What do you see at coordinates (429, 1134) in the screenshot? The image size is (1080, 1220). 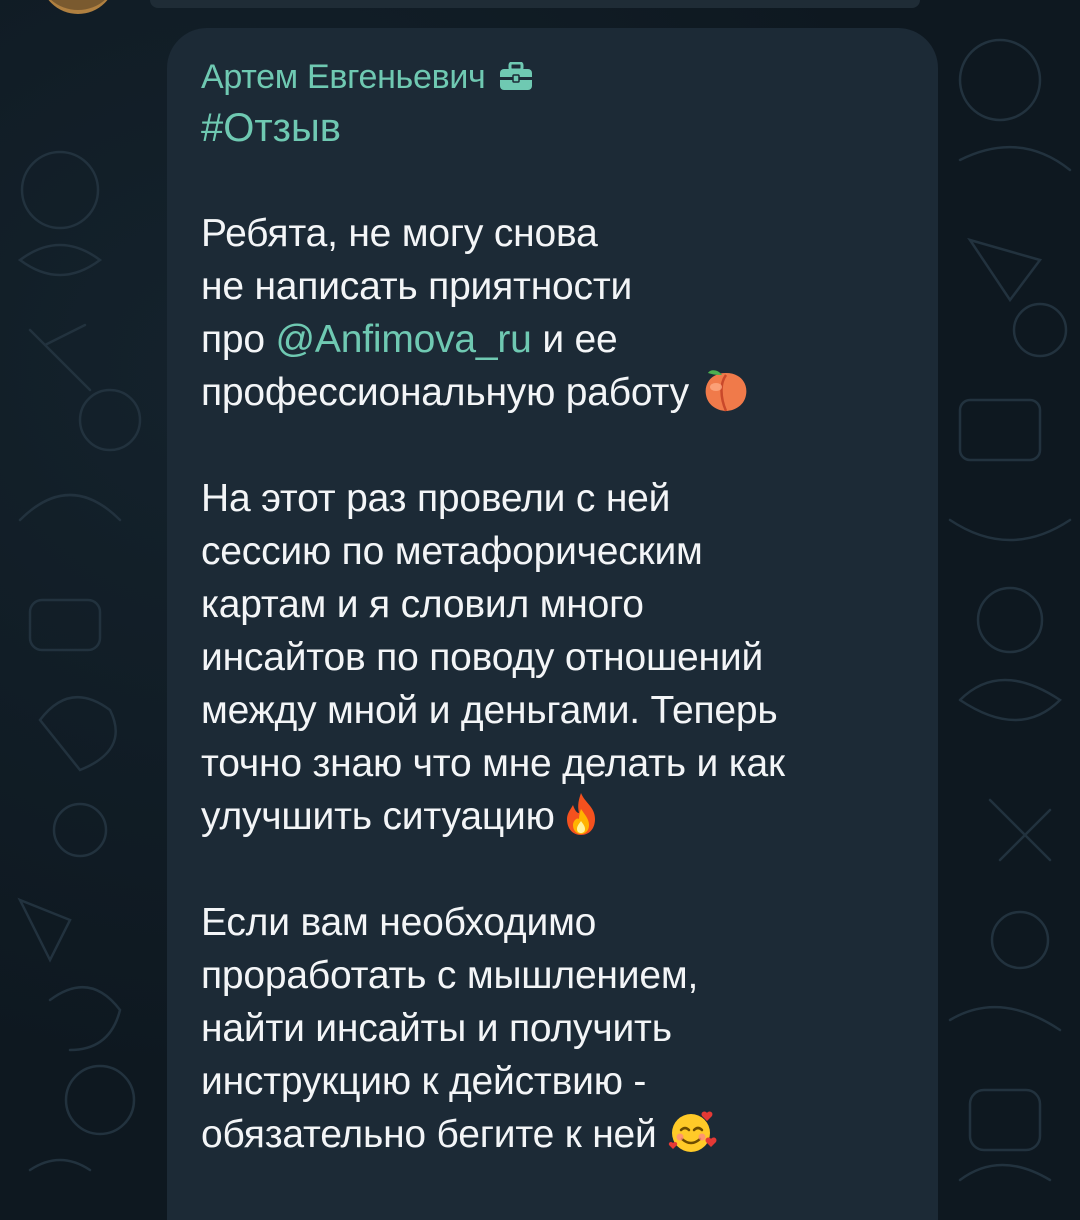 I see `message-text: обязательно бегите к ней` at bounding box center [429, 1134].